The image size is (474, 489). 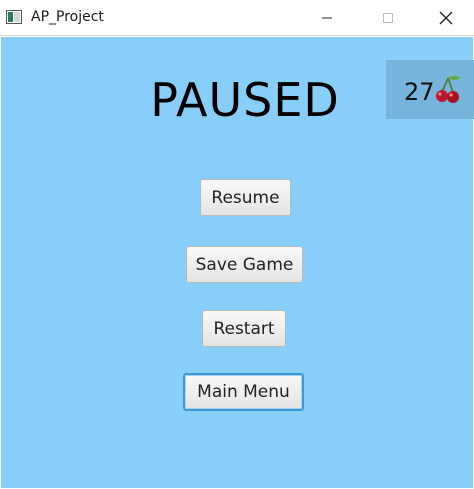 I want to click on main-menu-button: Main Menu, so click(x=243, y=392).